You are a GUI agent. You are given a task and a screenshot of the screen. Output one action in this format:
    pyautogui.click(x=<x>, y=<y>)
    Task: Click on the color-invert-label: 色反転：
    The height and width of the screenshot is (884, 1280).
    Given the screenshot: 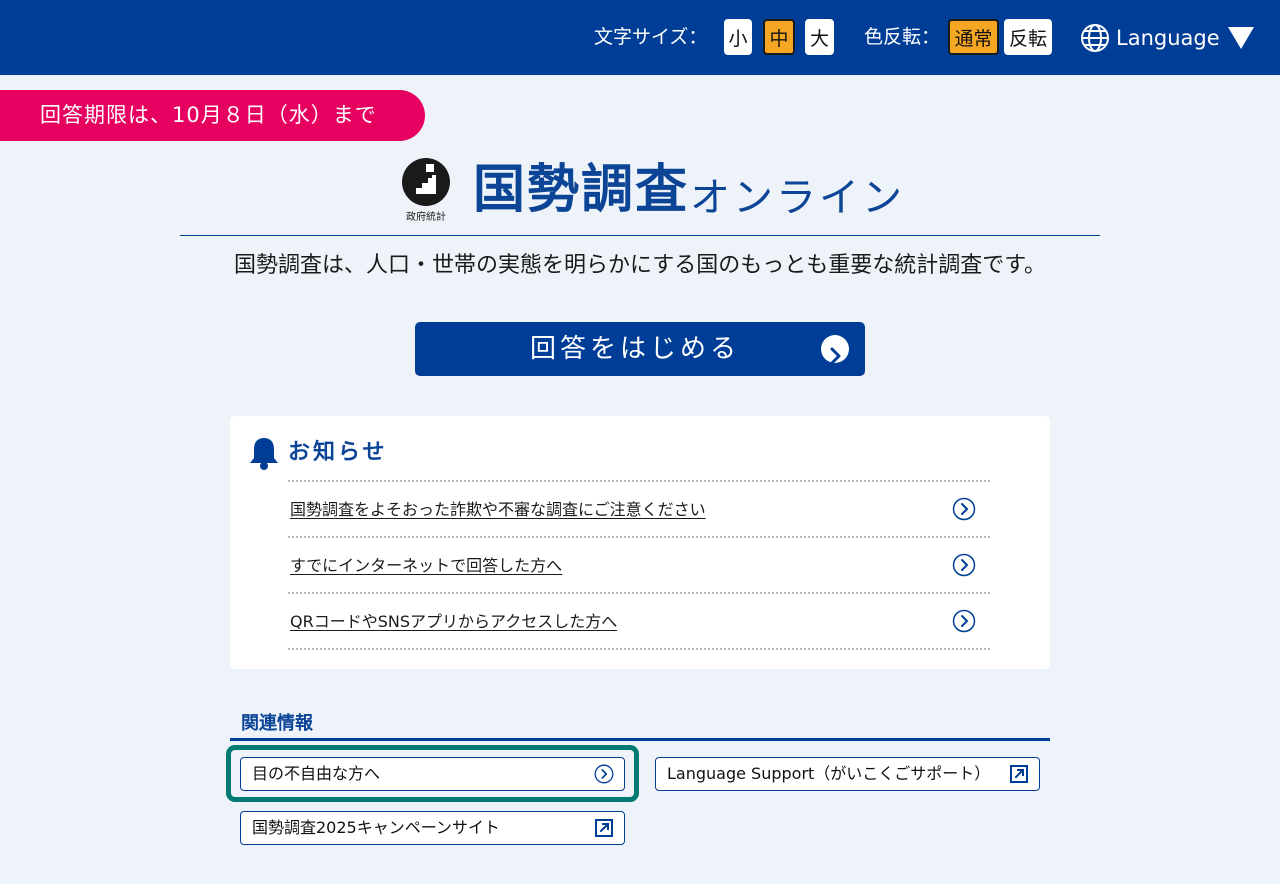 What is the action you would take?
    pyautogui.click(x=902, y=37)
    